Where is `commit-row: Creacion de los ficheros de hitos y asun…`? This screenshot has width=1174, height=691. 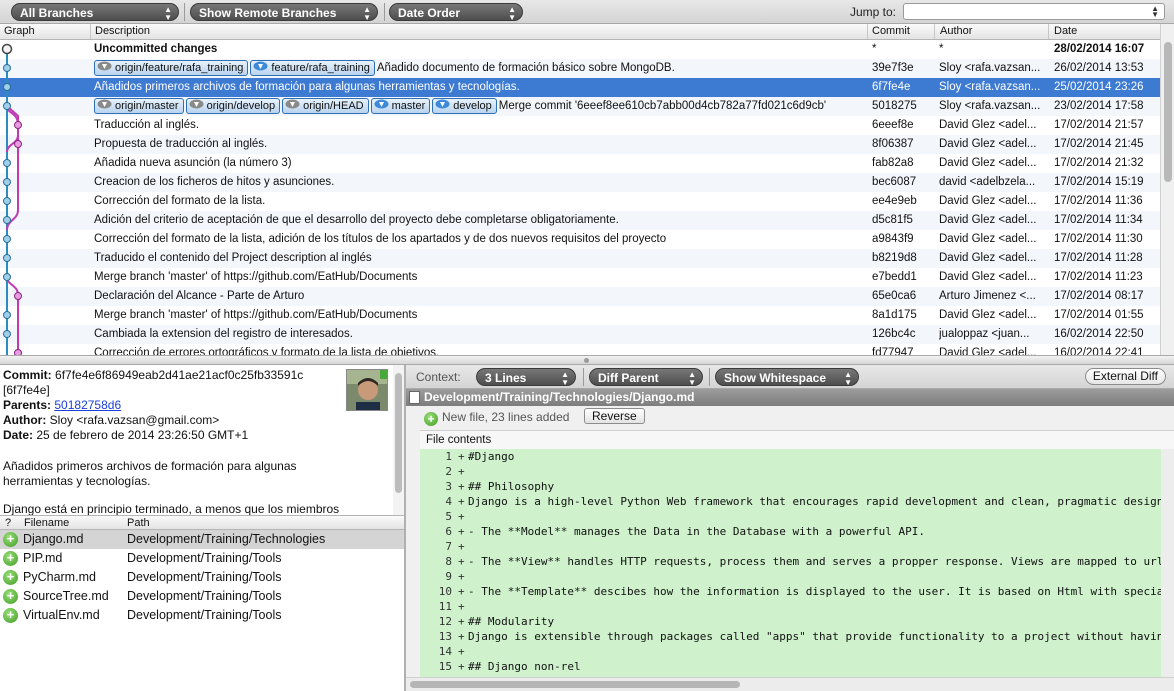 commit-row: Creacion de los ficheros de hitos y asun… is located at coordinates (580, 182).